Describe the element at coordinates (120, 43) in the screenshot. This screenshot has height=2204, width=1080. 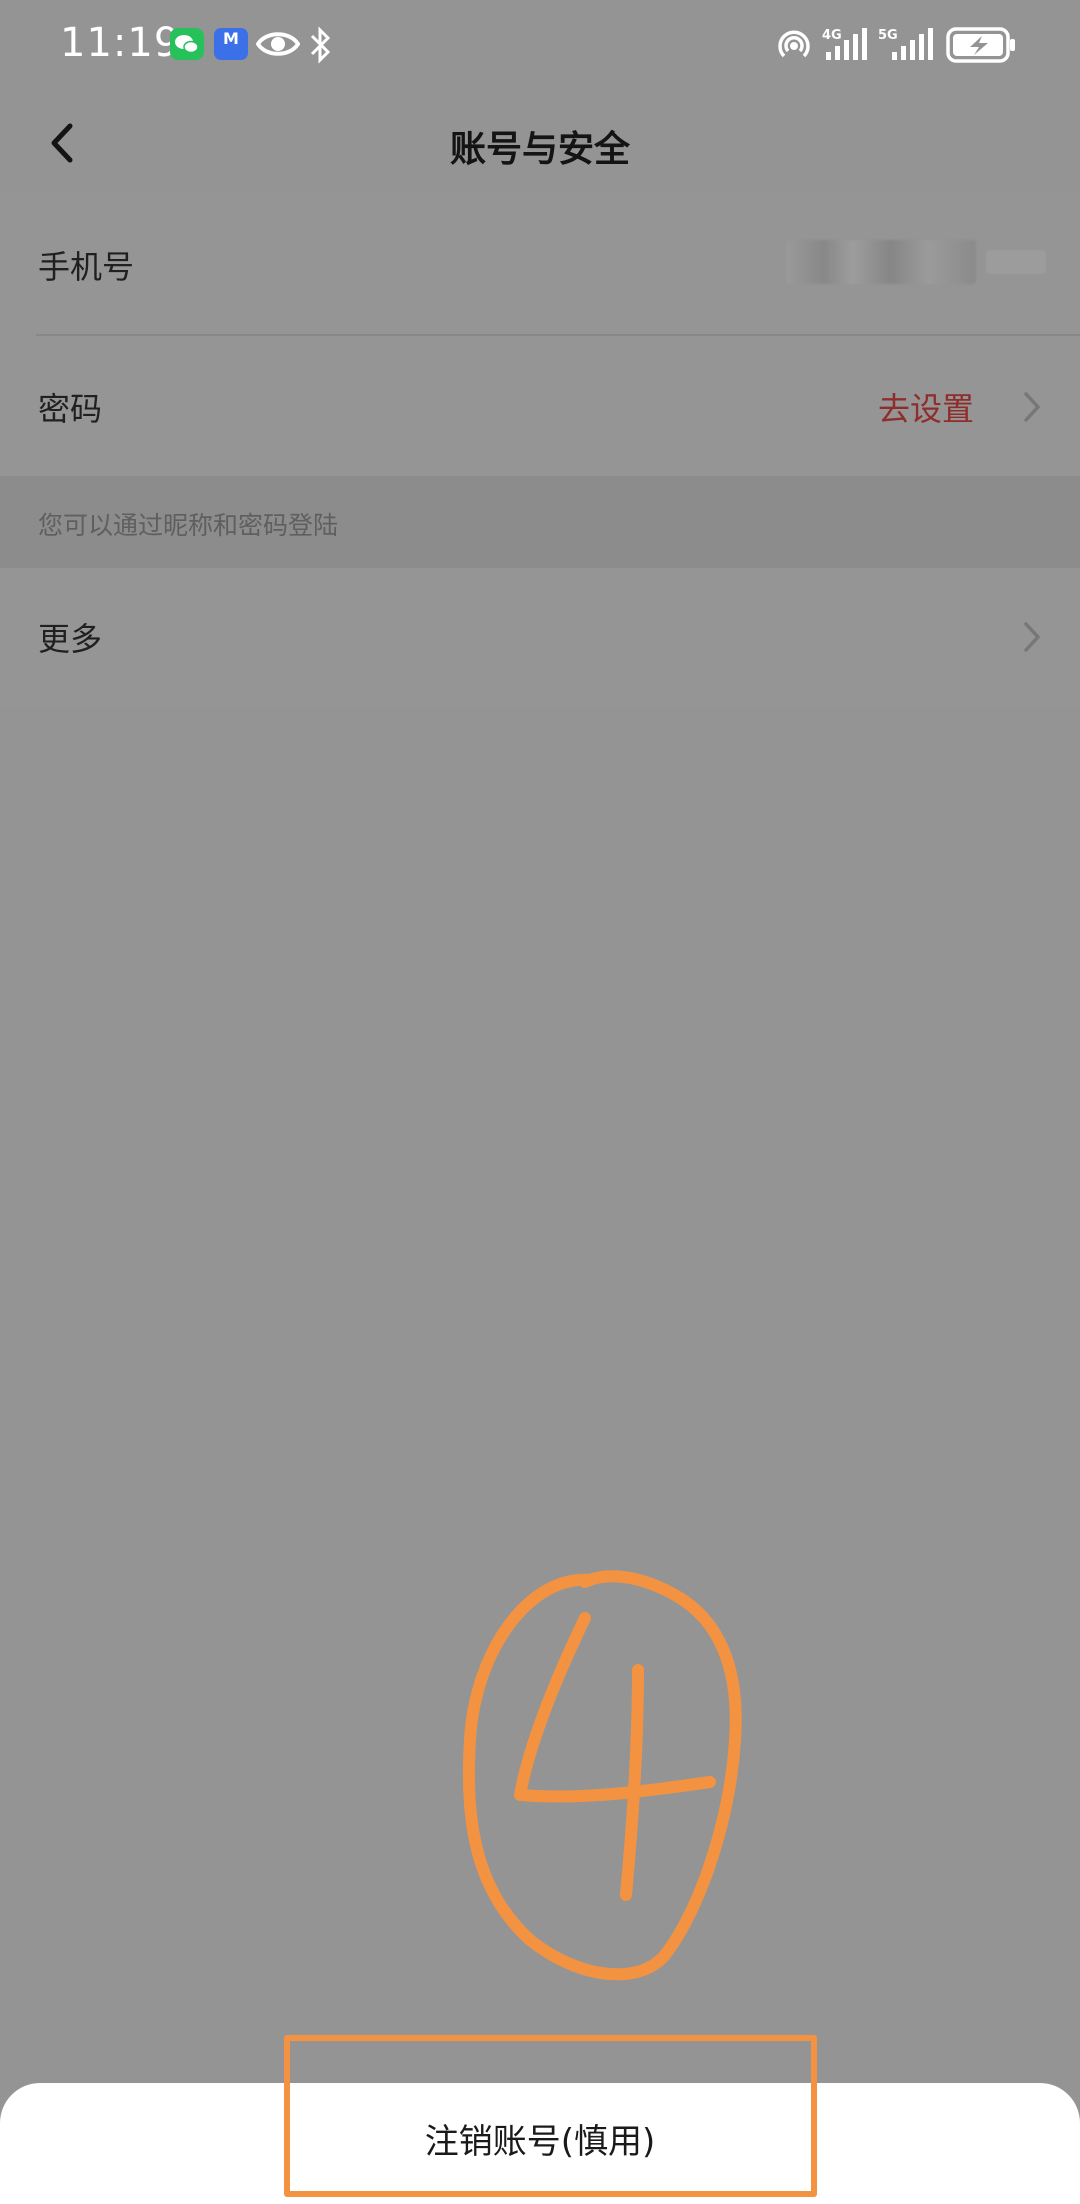
I see `status-time: 11:19` at that location.